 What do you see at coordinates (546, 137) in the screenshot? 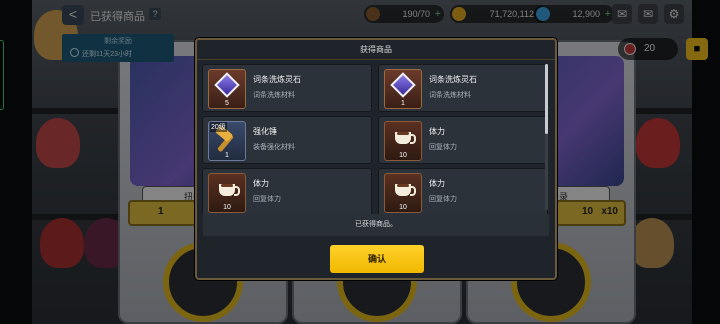
I see `reward-list-scrollbar` at bounding box center [546, 137].